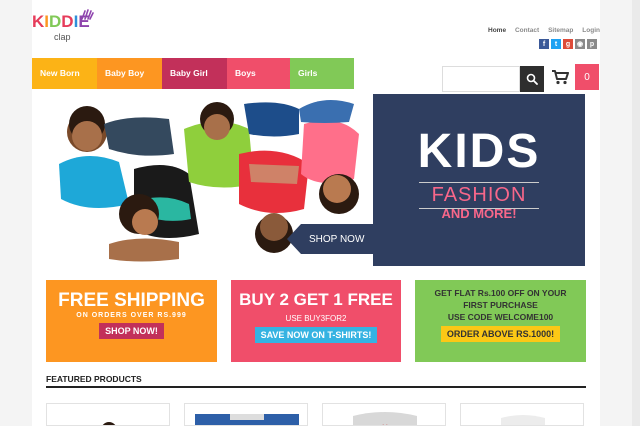 The image size is (640, 426). I want to click on login-link: Login, so click(591, 30).